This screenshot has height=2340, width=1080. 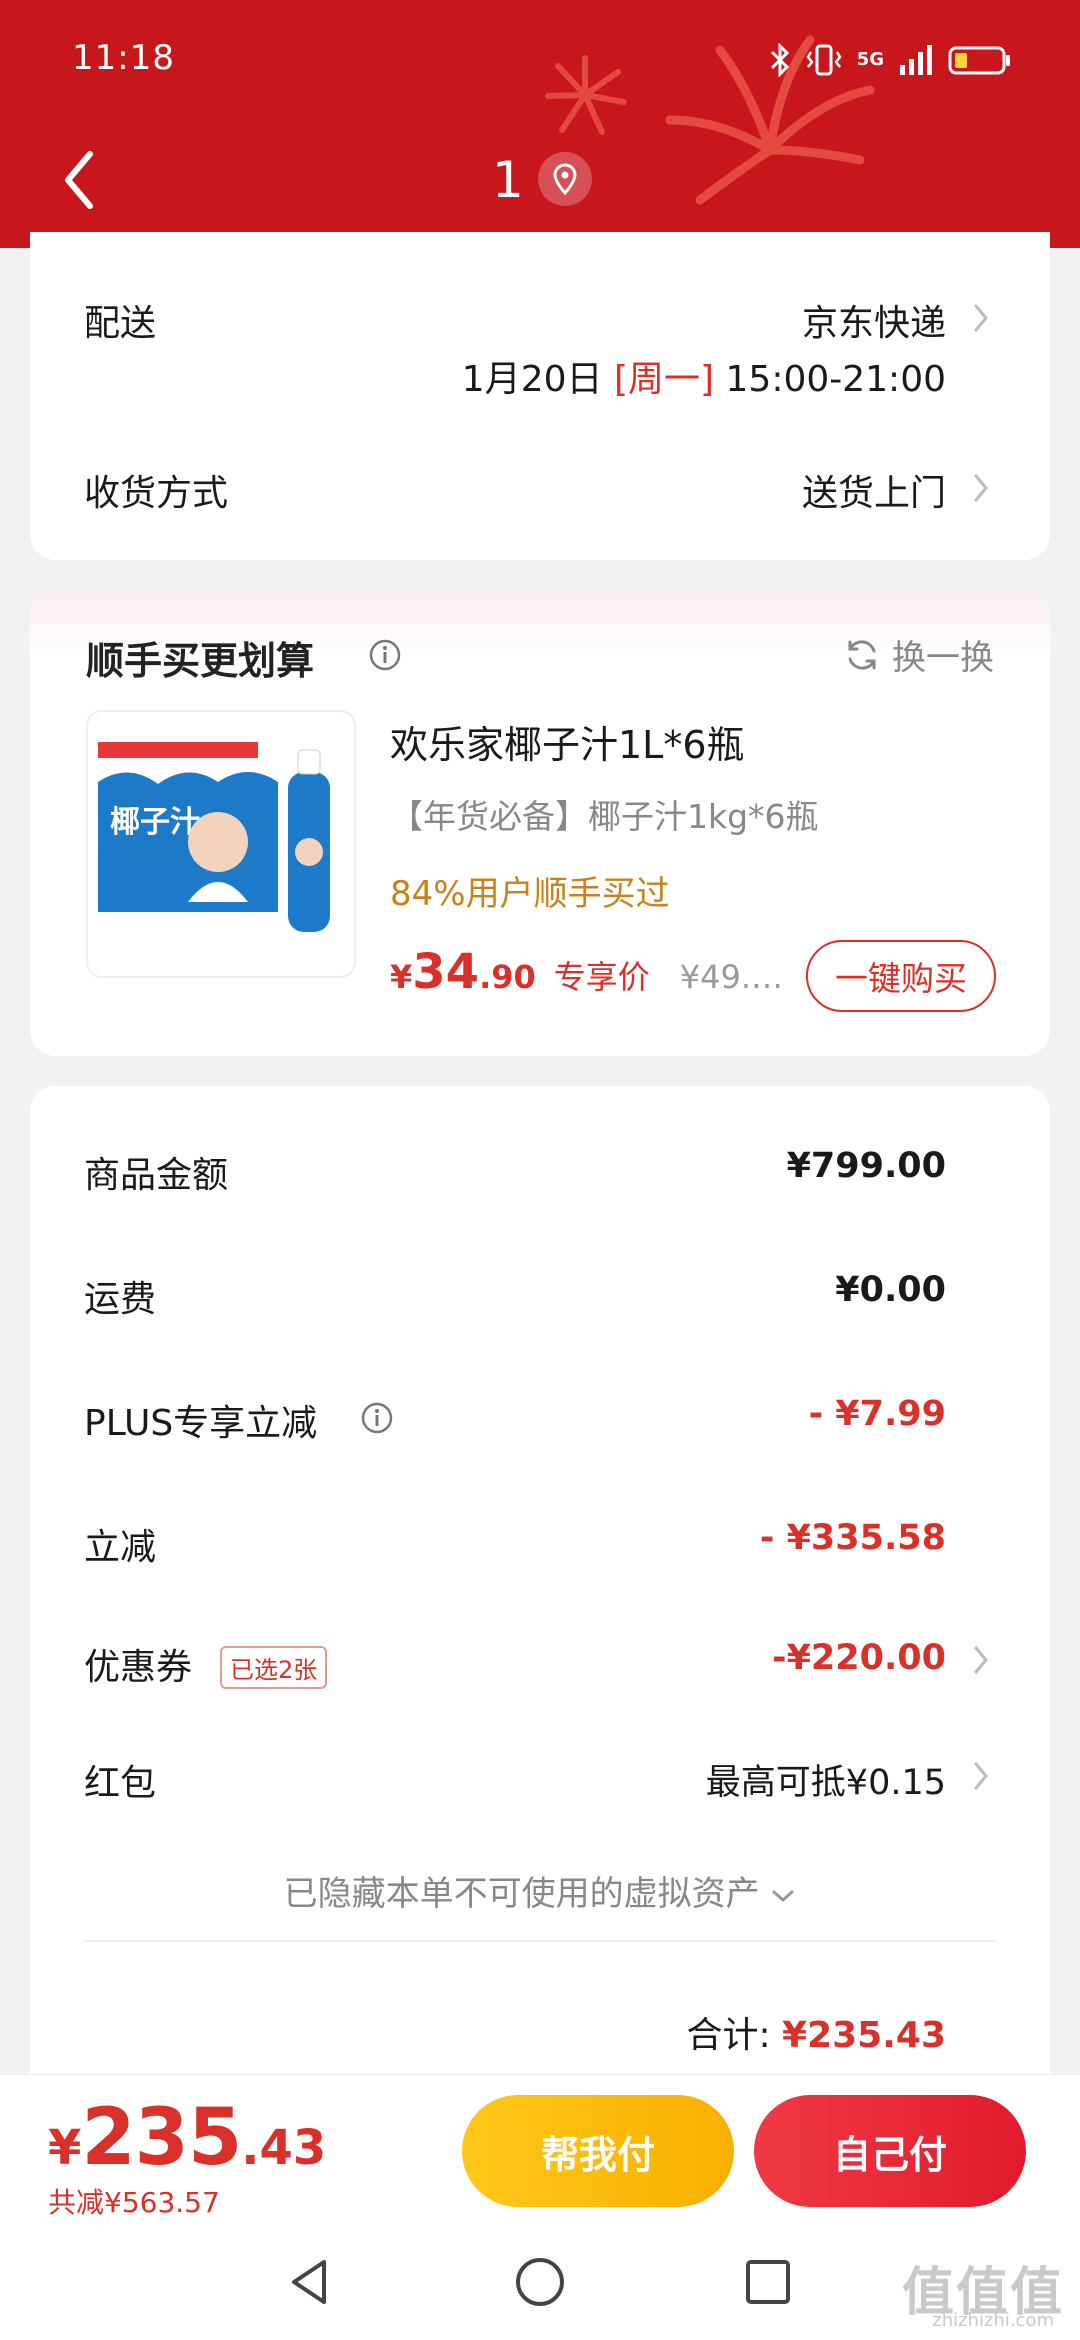 What do you see at coordinates (123, 58) in the screenshot?
I see `status-time: 11:18` at bounding box center [123, 58].